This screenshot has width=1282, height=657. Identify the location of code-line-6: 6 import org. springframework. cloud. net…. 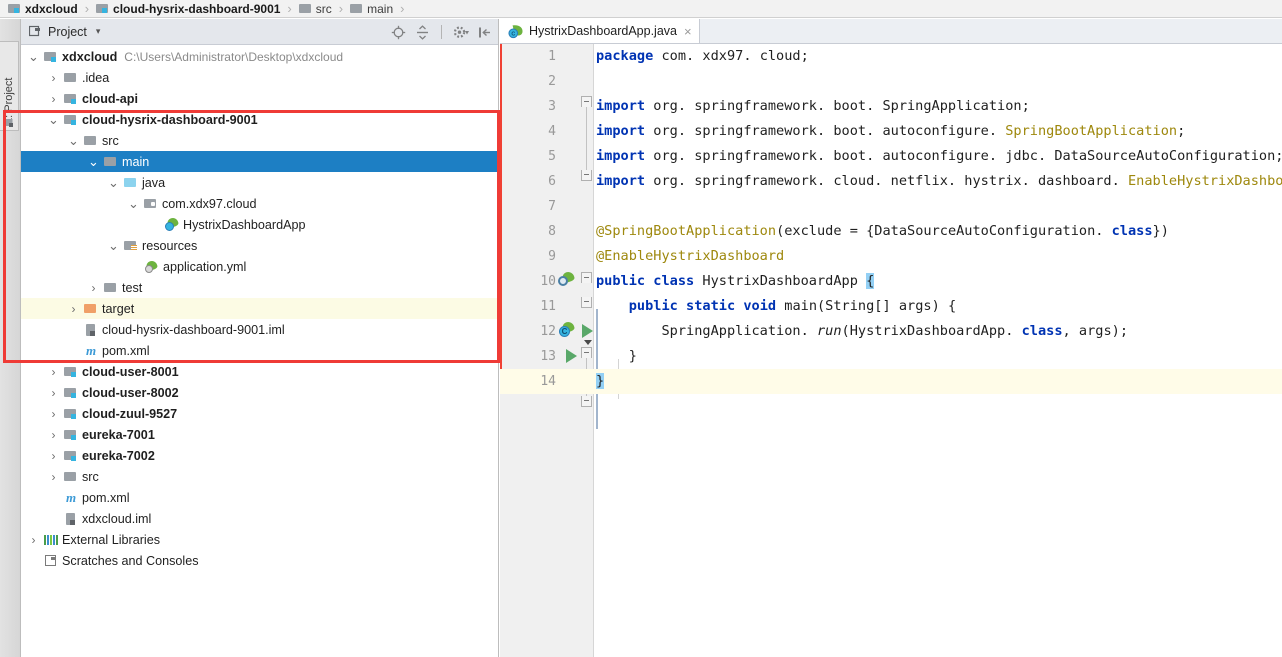
(891, 181).